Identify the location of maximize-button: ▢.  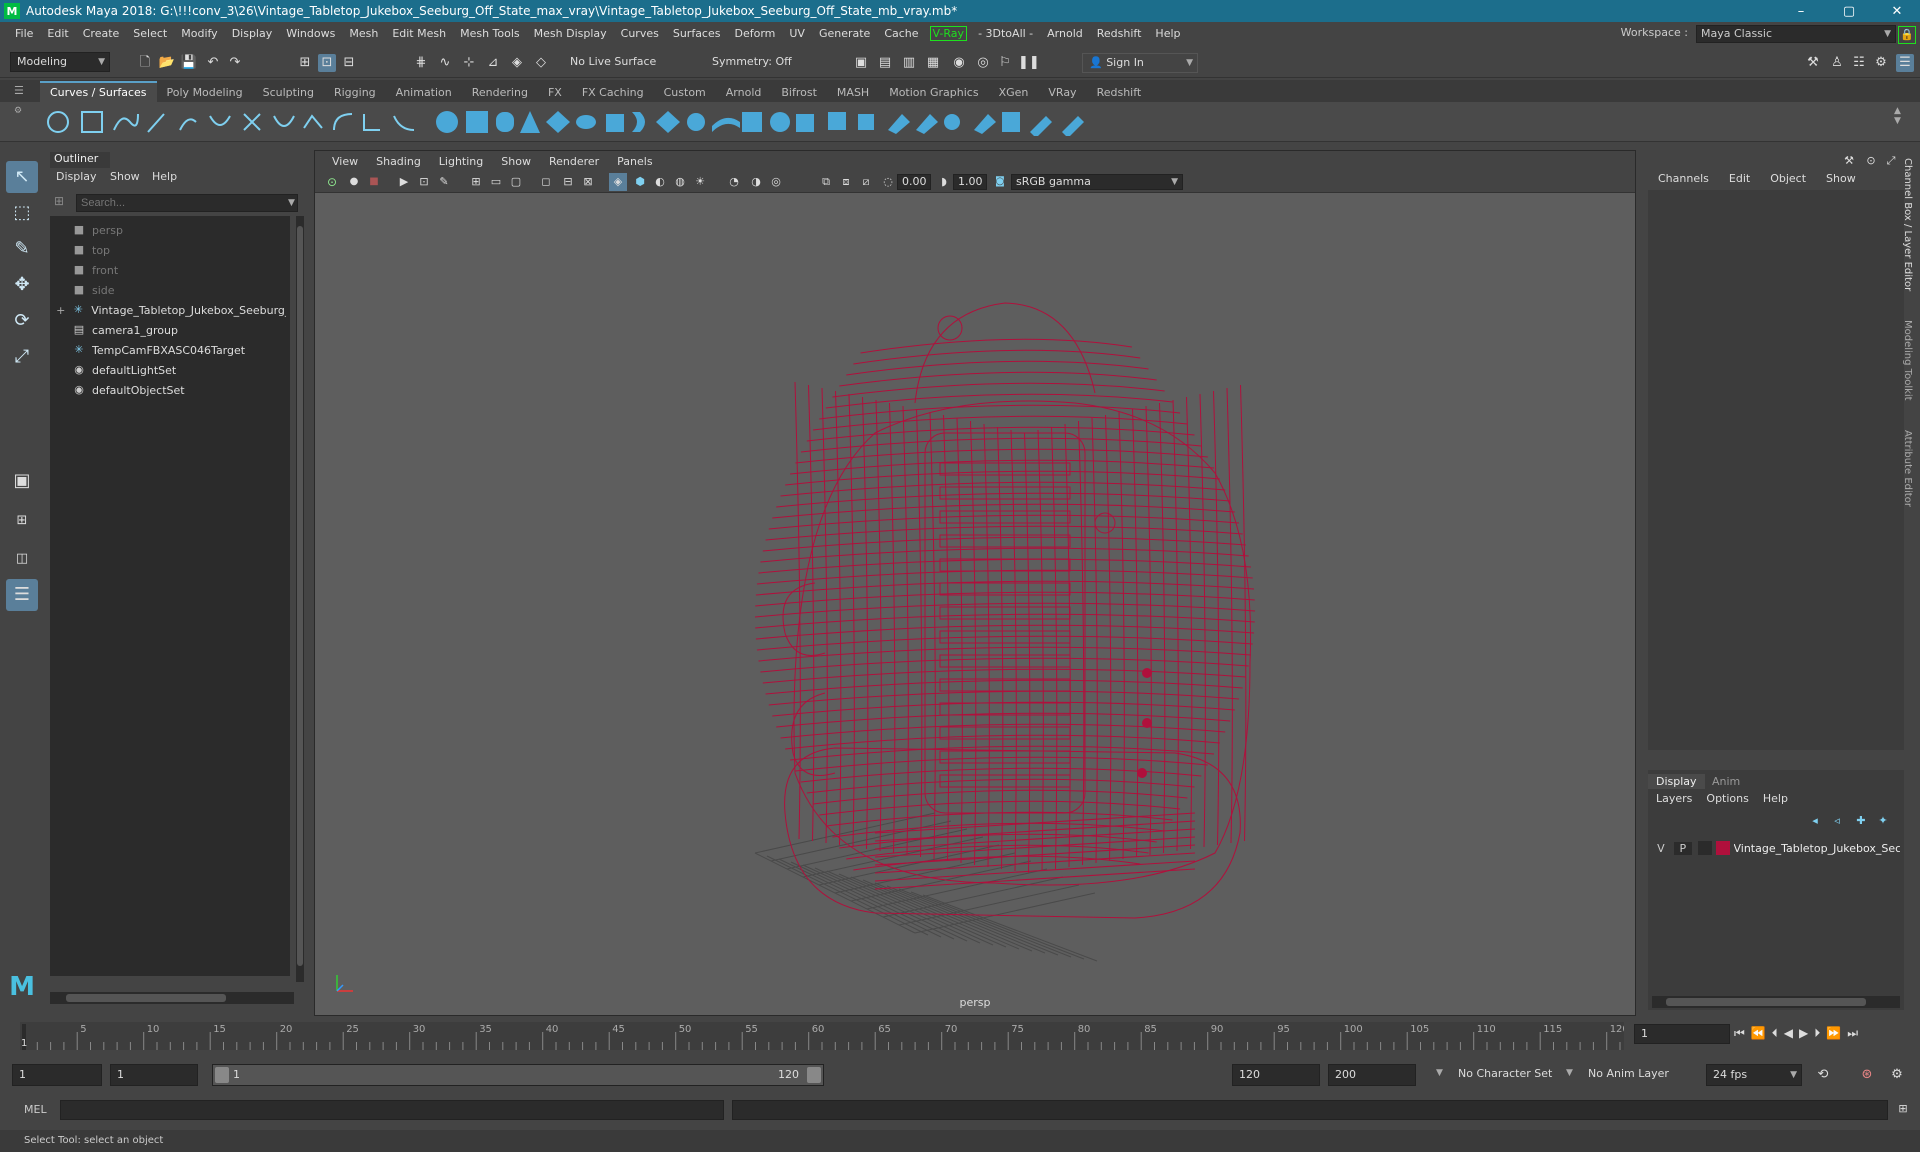
(1849, 11).